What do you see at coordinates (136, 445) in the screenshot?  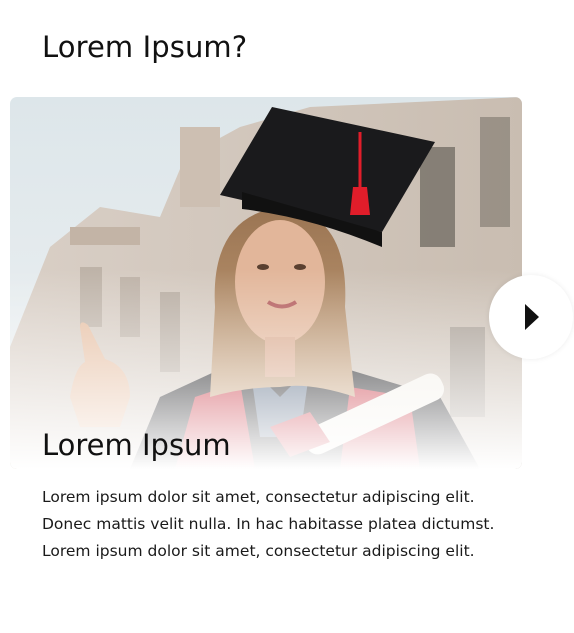 I see `card-title: Lorem Ipsum` at bounding box center [136, 445].